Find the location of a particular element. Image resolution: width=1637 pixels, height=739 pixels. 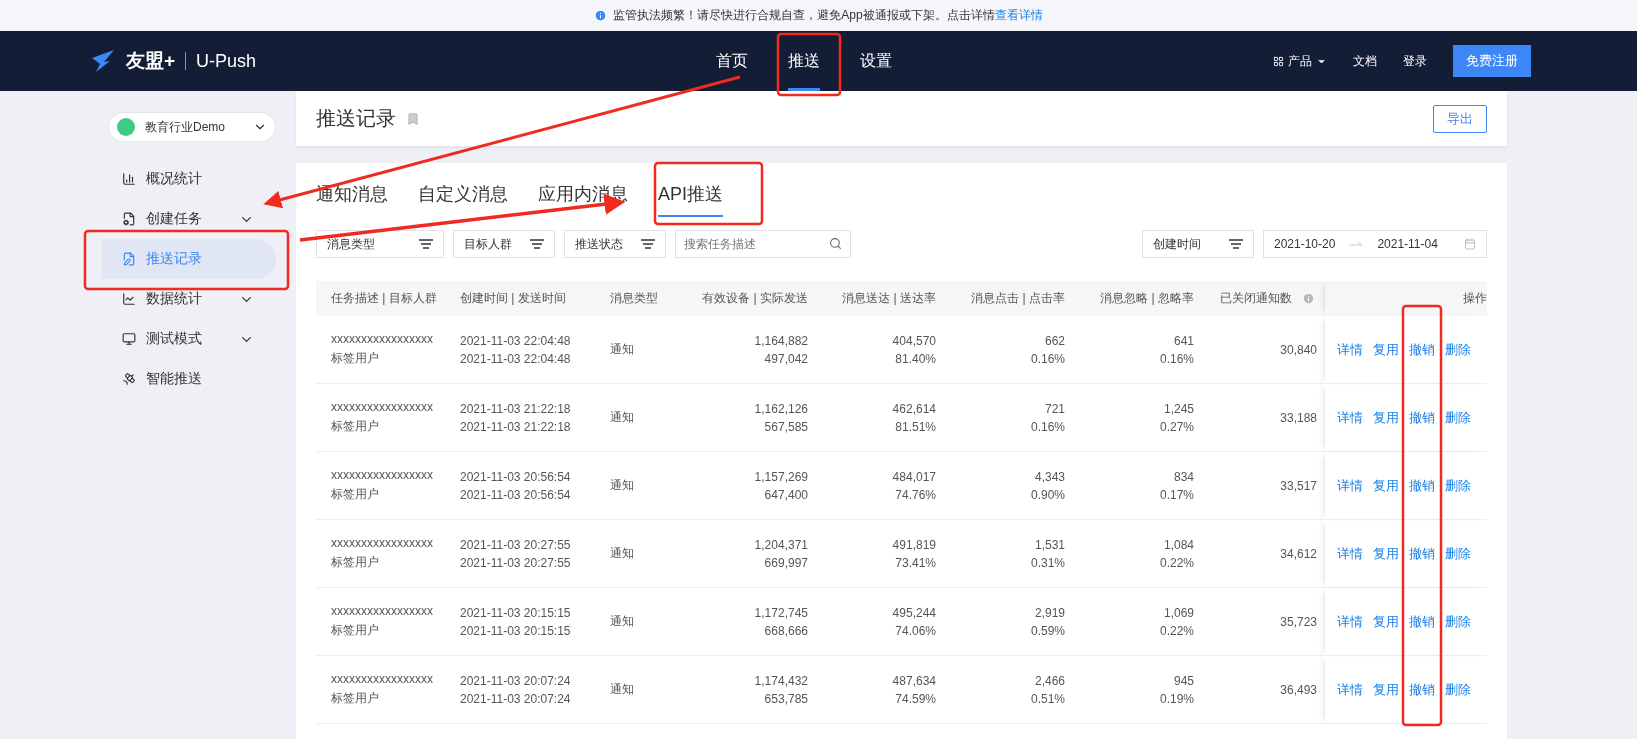

details-link: 查看详情 is located at coordinates (1018, 15).